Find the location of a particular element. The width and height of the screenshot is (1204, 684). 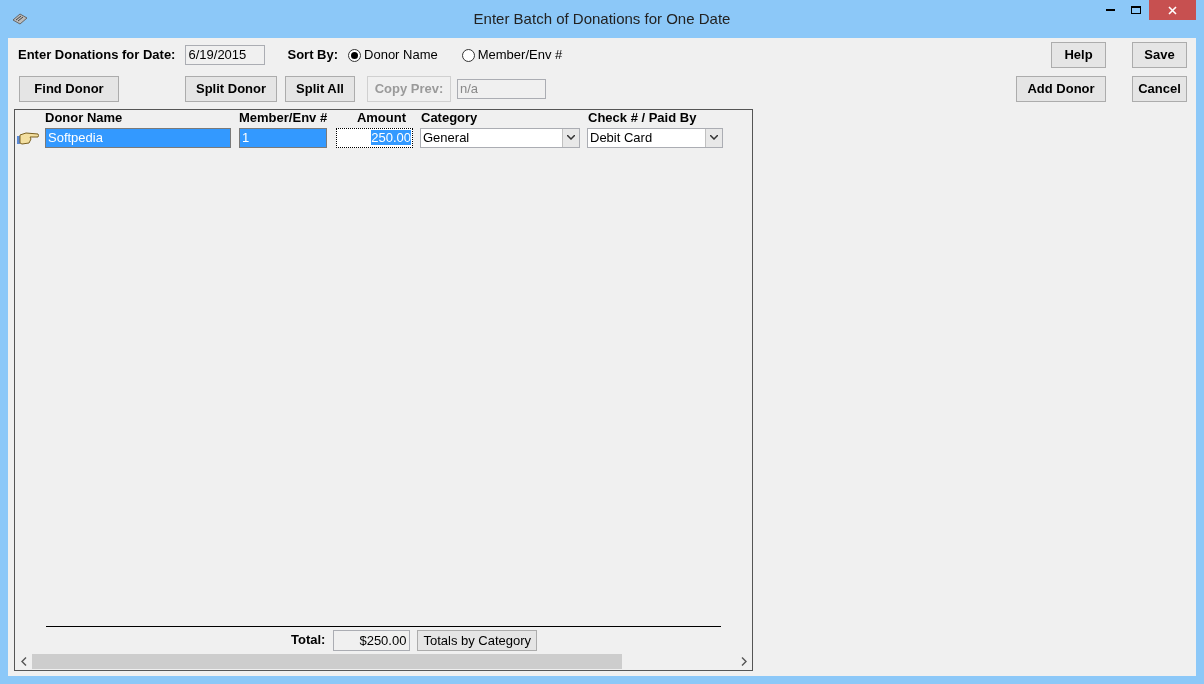

donor-name-header: Donor Name is located at coordinates (84, 117).